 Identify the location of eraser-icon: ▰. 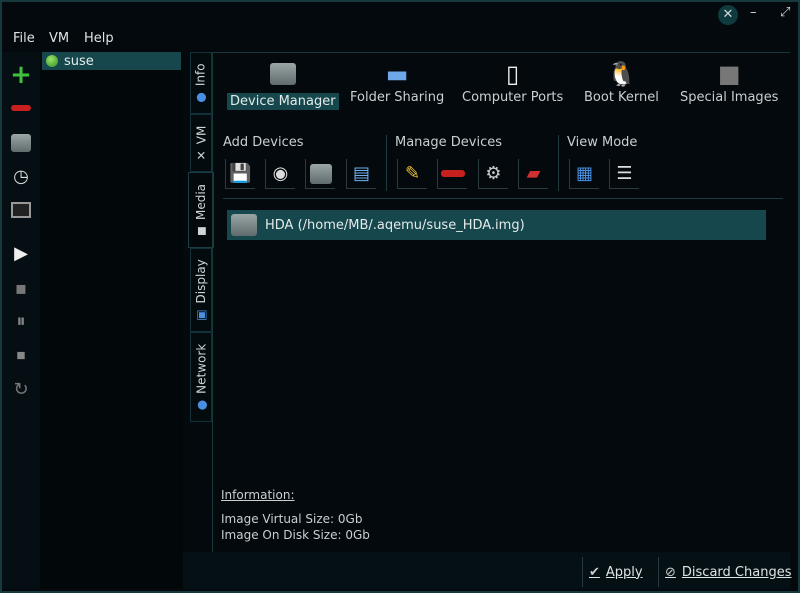
(533, 174).